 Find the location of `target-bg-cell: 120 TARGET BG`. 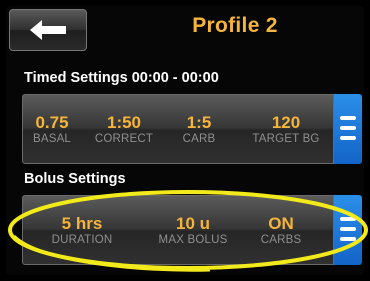

target-bg-cell: 120 TARGET BG is located at coordinates (286, 130).